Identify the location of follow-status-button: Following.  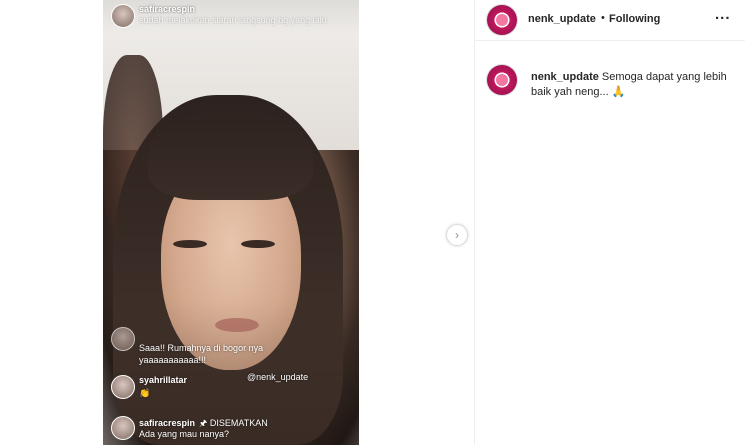
(634, 19).